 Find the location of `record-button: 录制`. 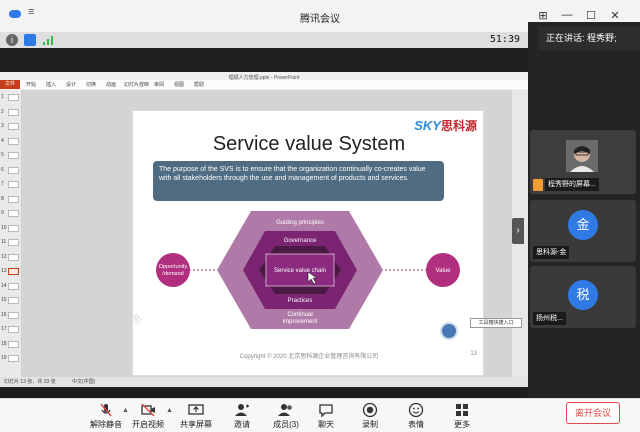

record-button: 录制 is located at coordinates (370, 417).